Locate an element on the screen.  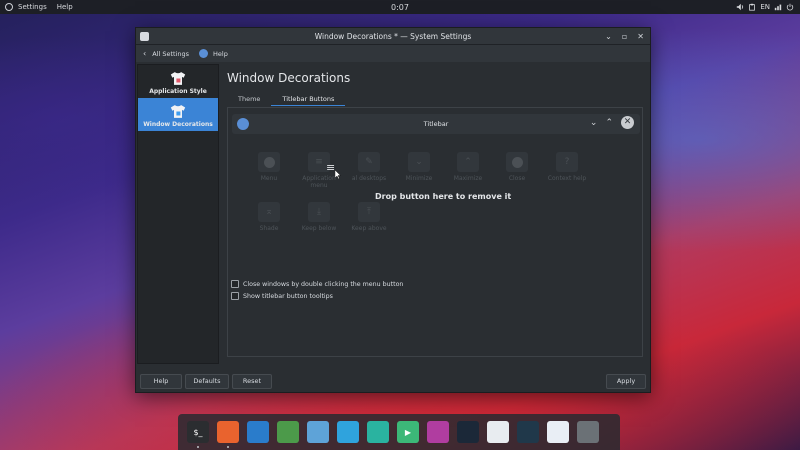
keyboard-layout-indicator: EN is located at coordinates (765, 7).